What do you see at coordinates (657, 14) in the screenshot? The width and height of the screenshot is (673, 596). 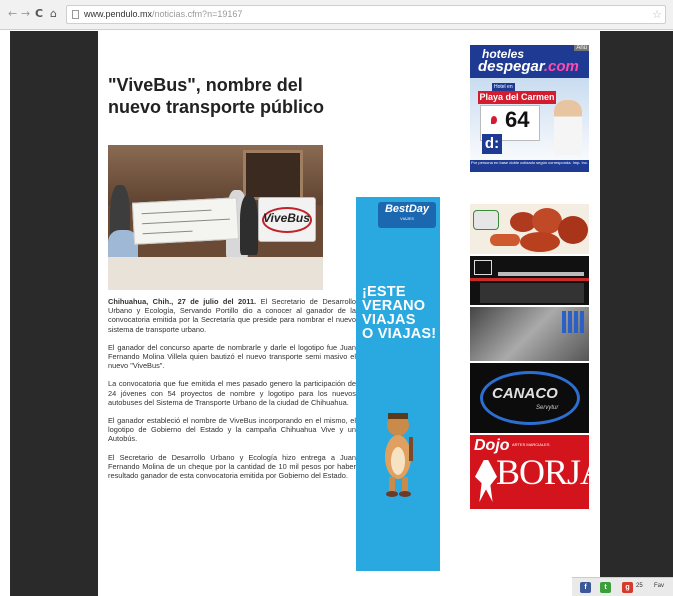 I see `star-icon: ☆` at bounding box center [657, 14].